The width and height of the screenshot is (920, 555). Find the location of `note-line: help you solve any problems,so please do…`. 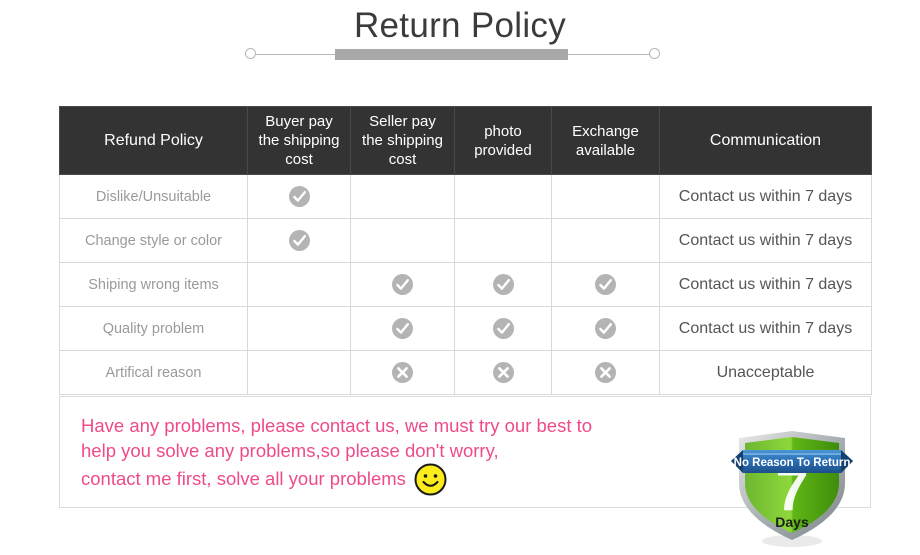

note-line: help you solve any problems,so please do… is located at coordinates (290, 450).